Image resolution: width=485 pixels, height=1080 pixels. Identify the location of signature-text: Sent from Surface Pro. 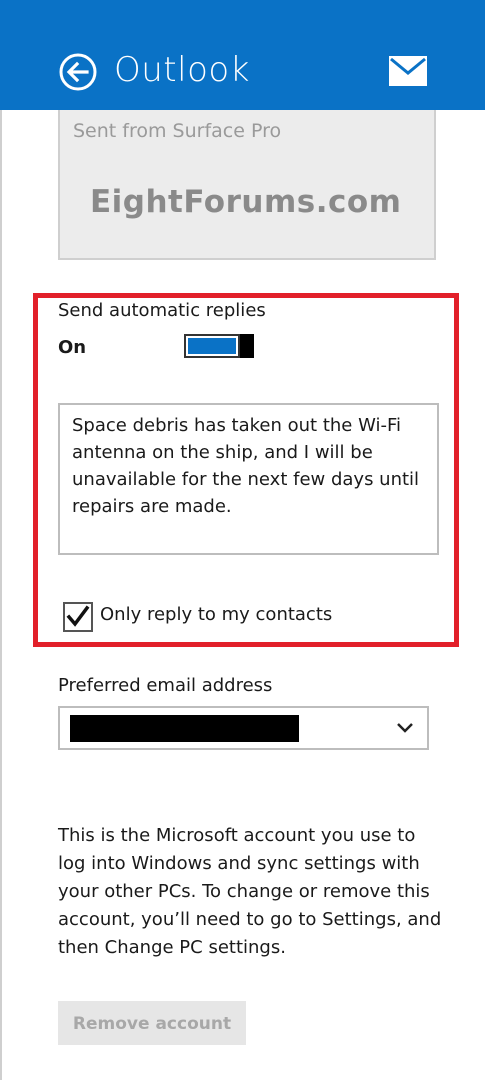
(177, 131).